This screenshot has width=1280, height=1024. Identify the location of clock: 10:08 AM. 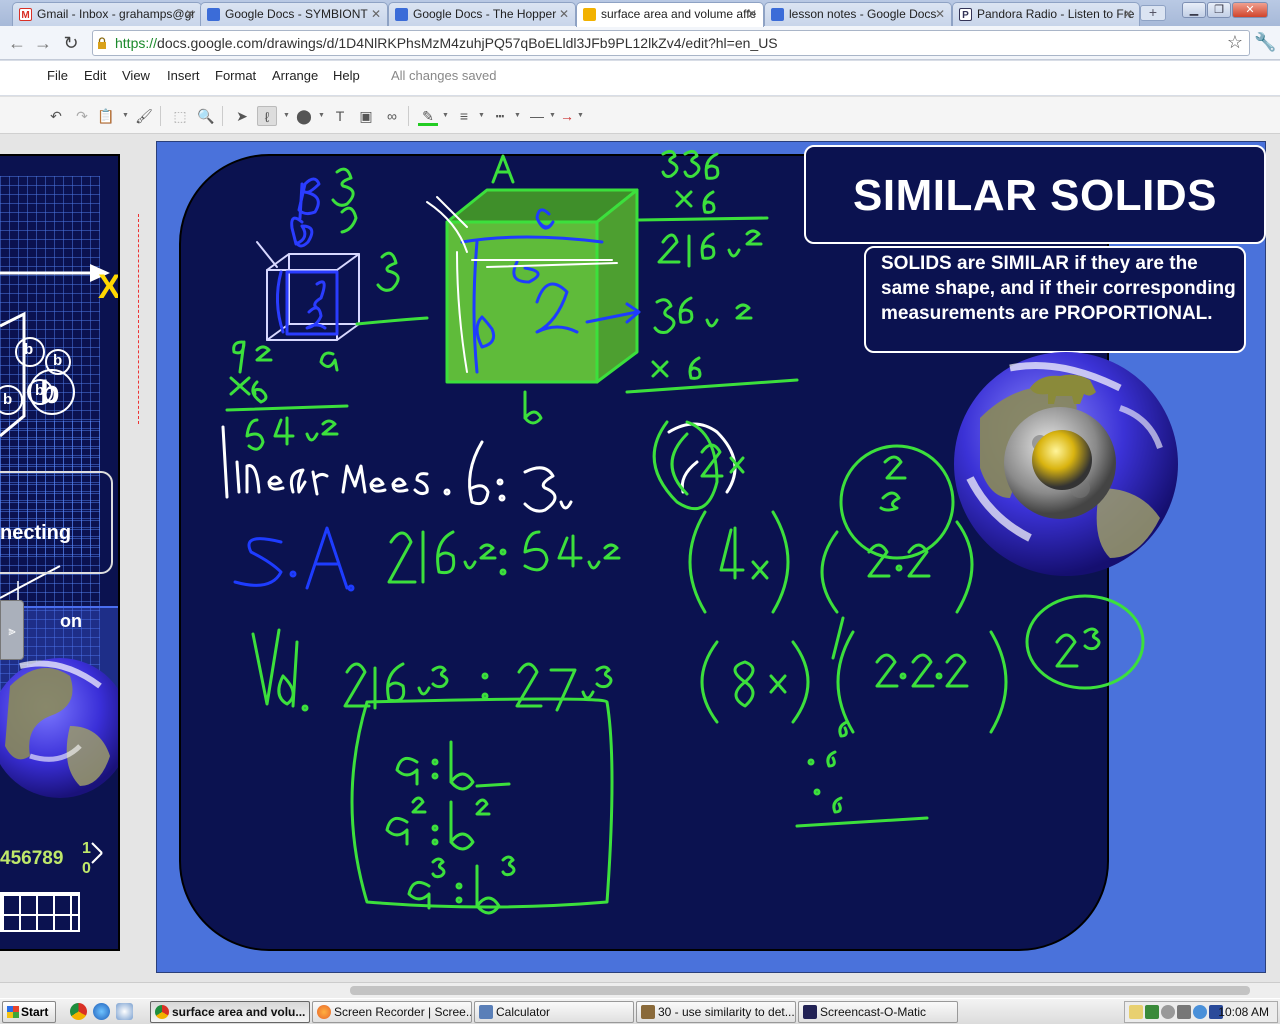
(1243, 1012).